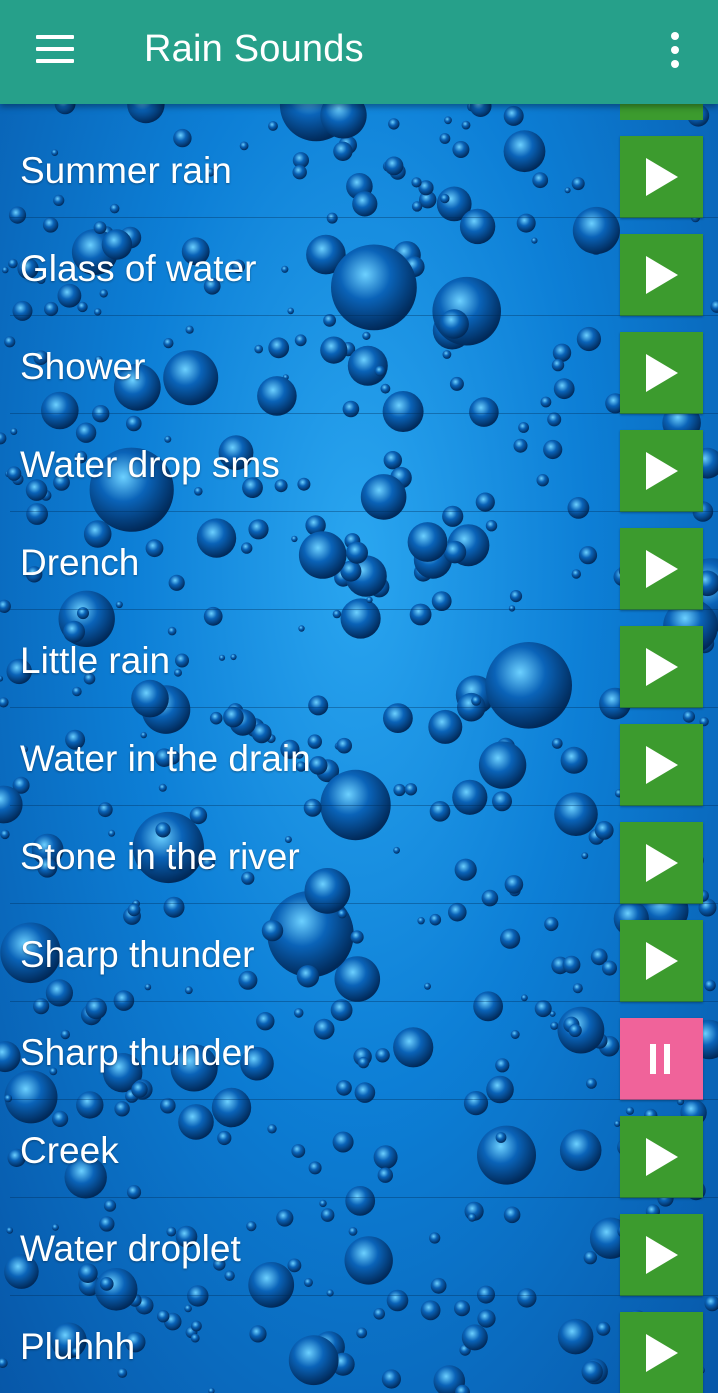  Describe the element at coordinates (138, 268) in the screenshot. I see `sound-label: Glass of water` at that location.